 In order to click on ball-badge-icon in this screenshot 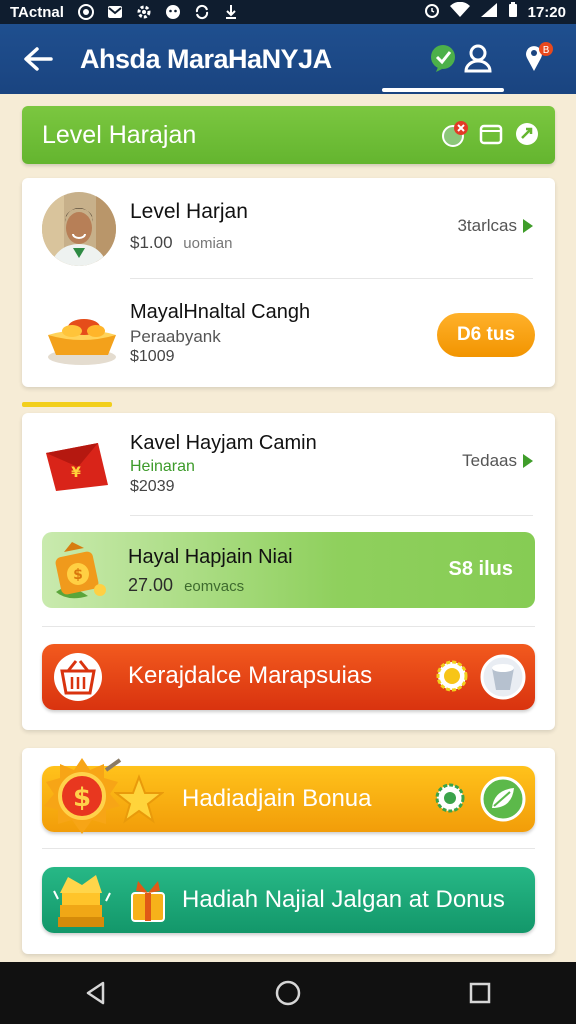, I will do `click(455, 134)`.